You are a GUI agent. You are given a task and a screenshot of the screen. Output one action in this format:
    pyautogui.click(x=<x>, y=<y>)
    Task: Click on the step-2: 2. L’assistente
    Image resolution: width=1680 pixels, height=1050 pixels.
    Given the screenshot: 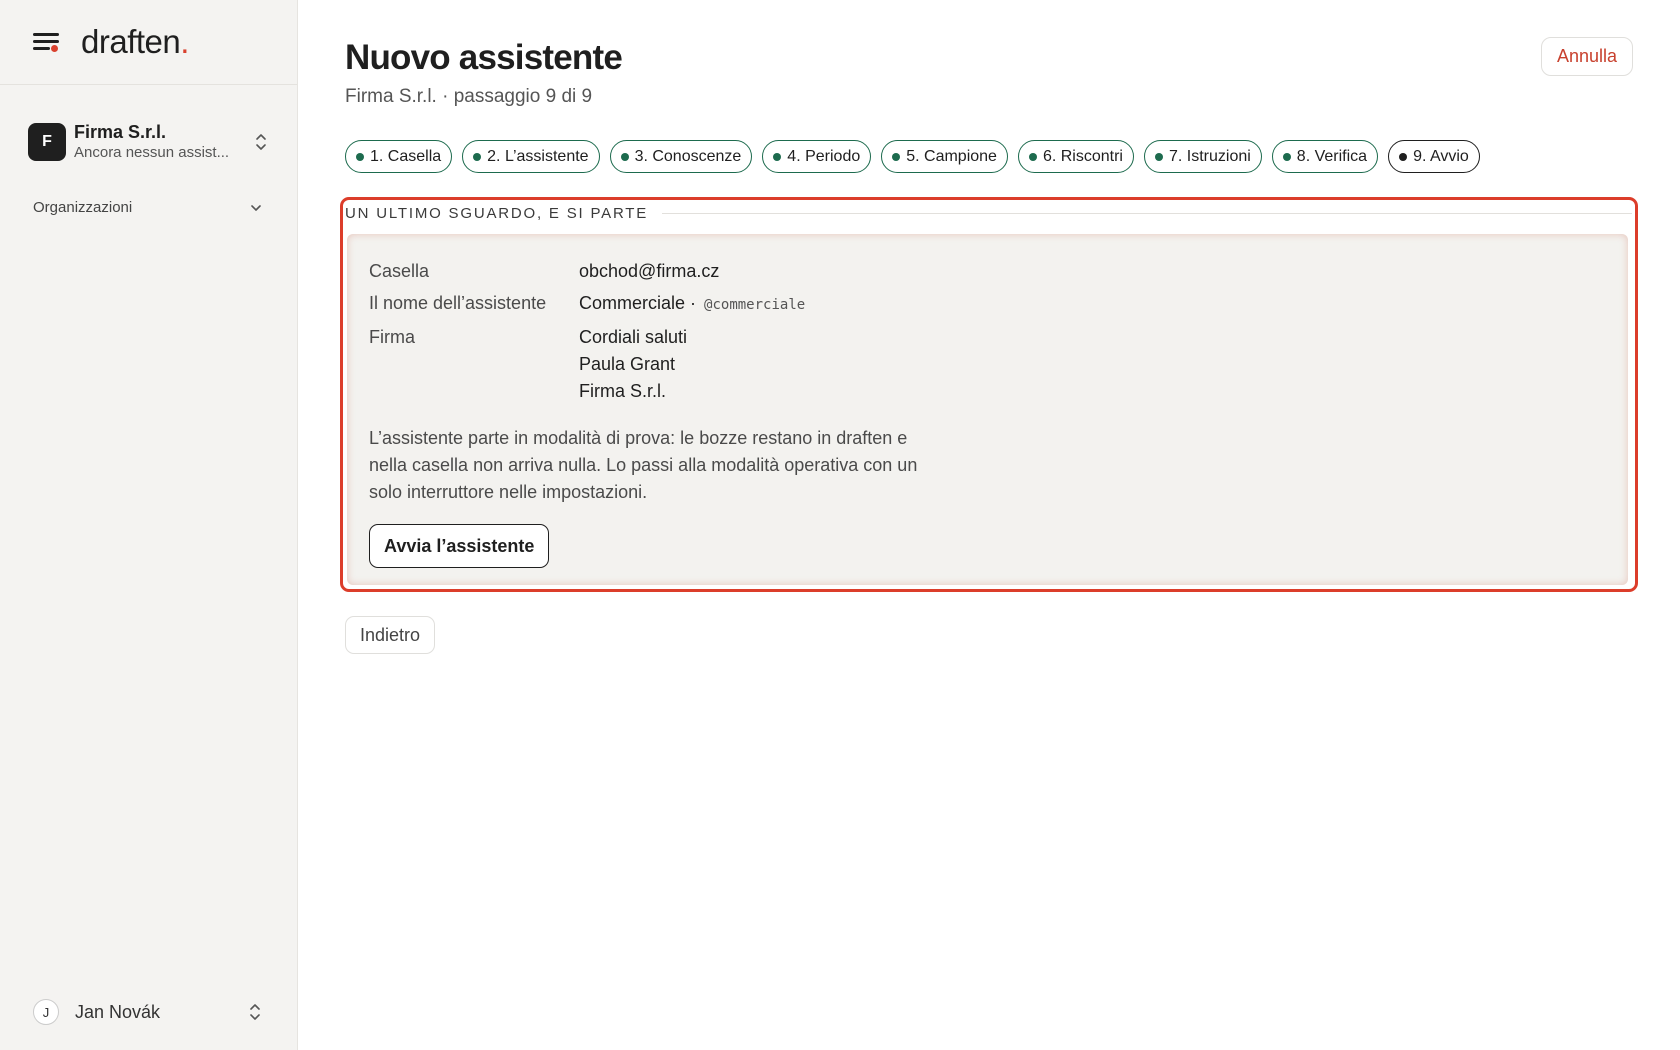 What is the action you would take?
    pyautogui.click(x=531, y=156)
    